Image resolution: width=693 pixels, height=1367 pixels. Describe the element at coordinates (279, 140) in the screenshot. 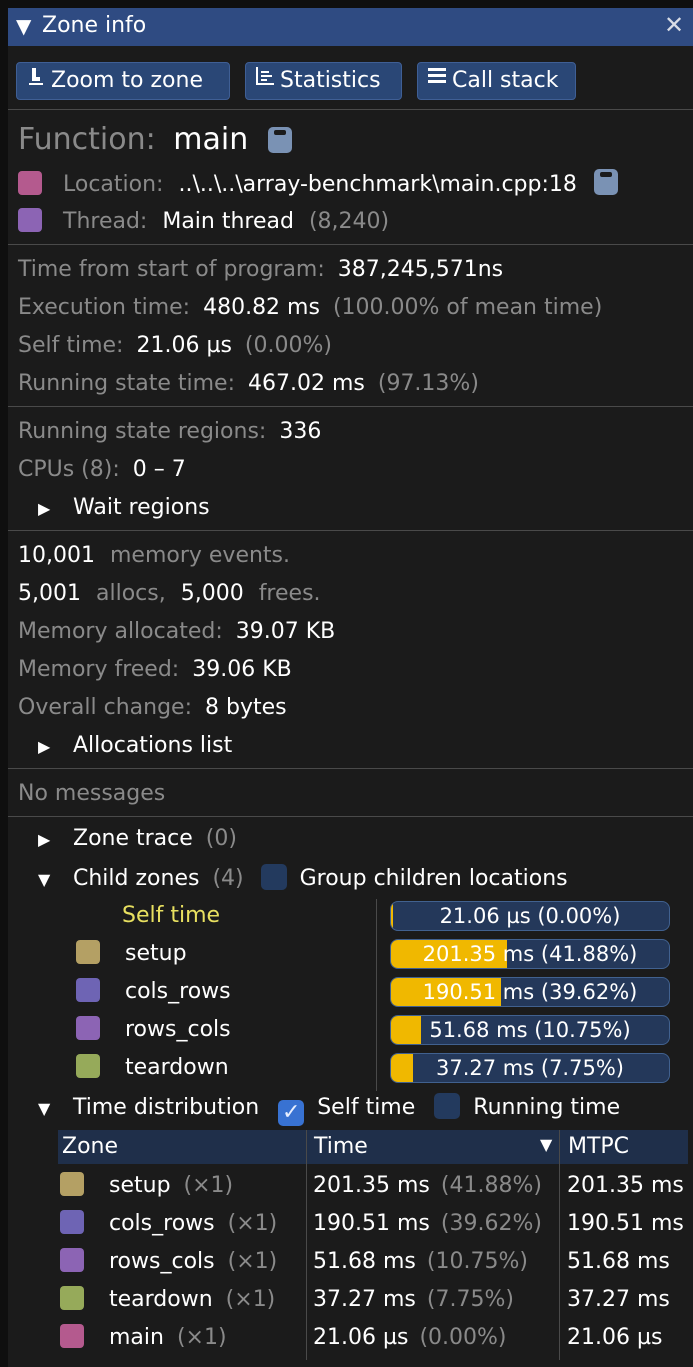

I see `copy-function-icon` at that location.